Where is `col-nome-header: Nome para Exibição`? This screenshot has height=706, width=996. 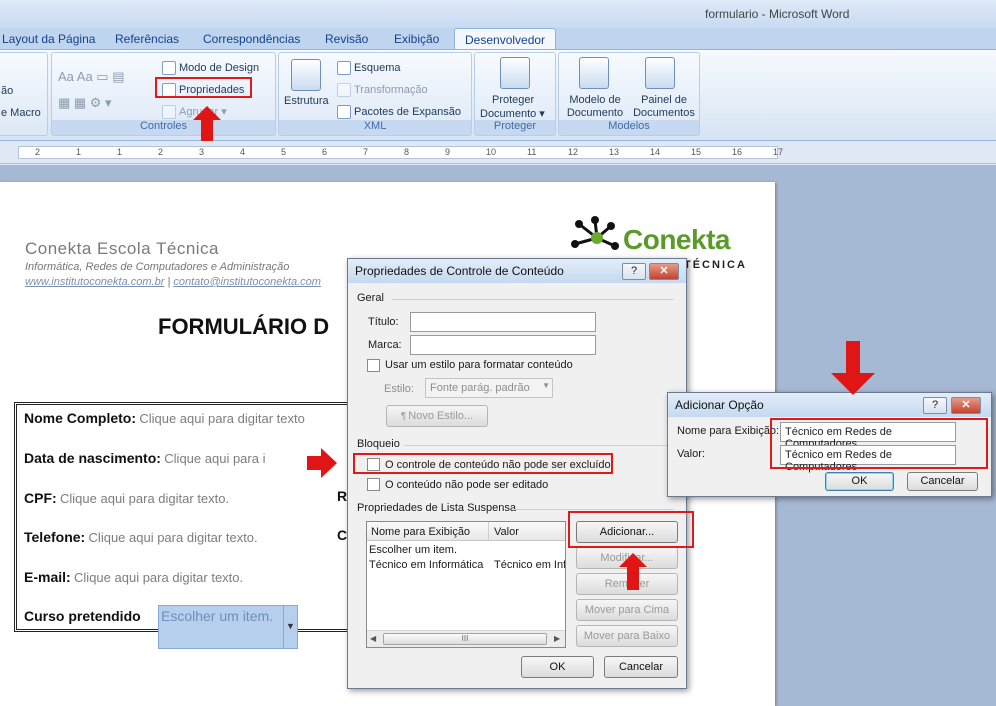 col-nome-header: Nome para Exibição is located at coordinates (420, 532).